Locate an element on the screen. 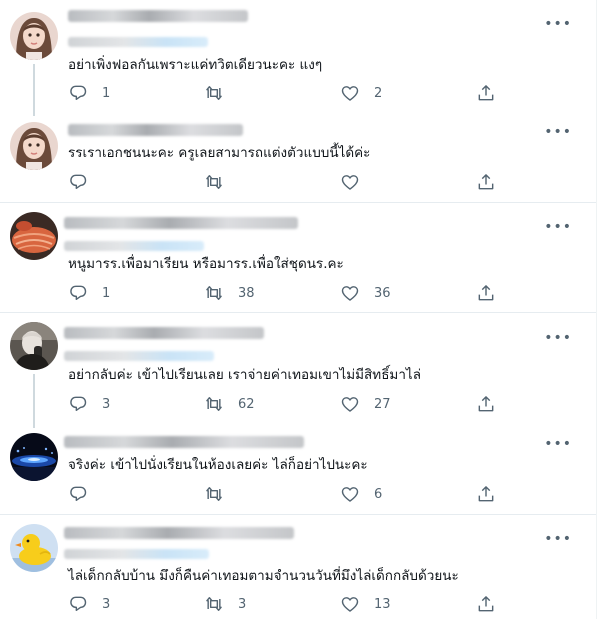 The image size is (597, 619). avatar-rubber-duck-image is located at coordinates (34, 548).